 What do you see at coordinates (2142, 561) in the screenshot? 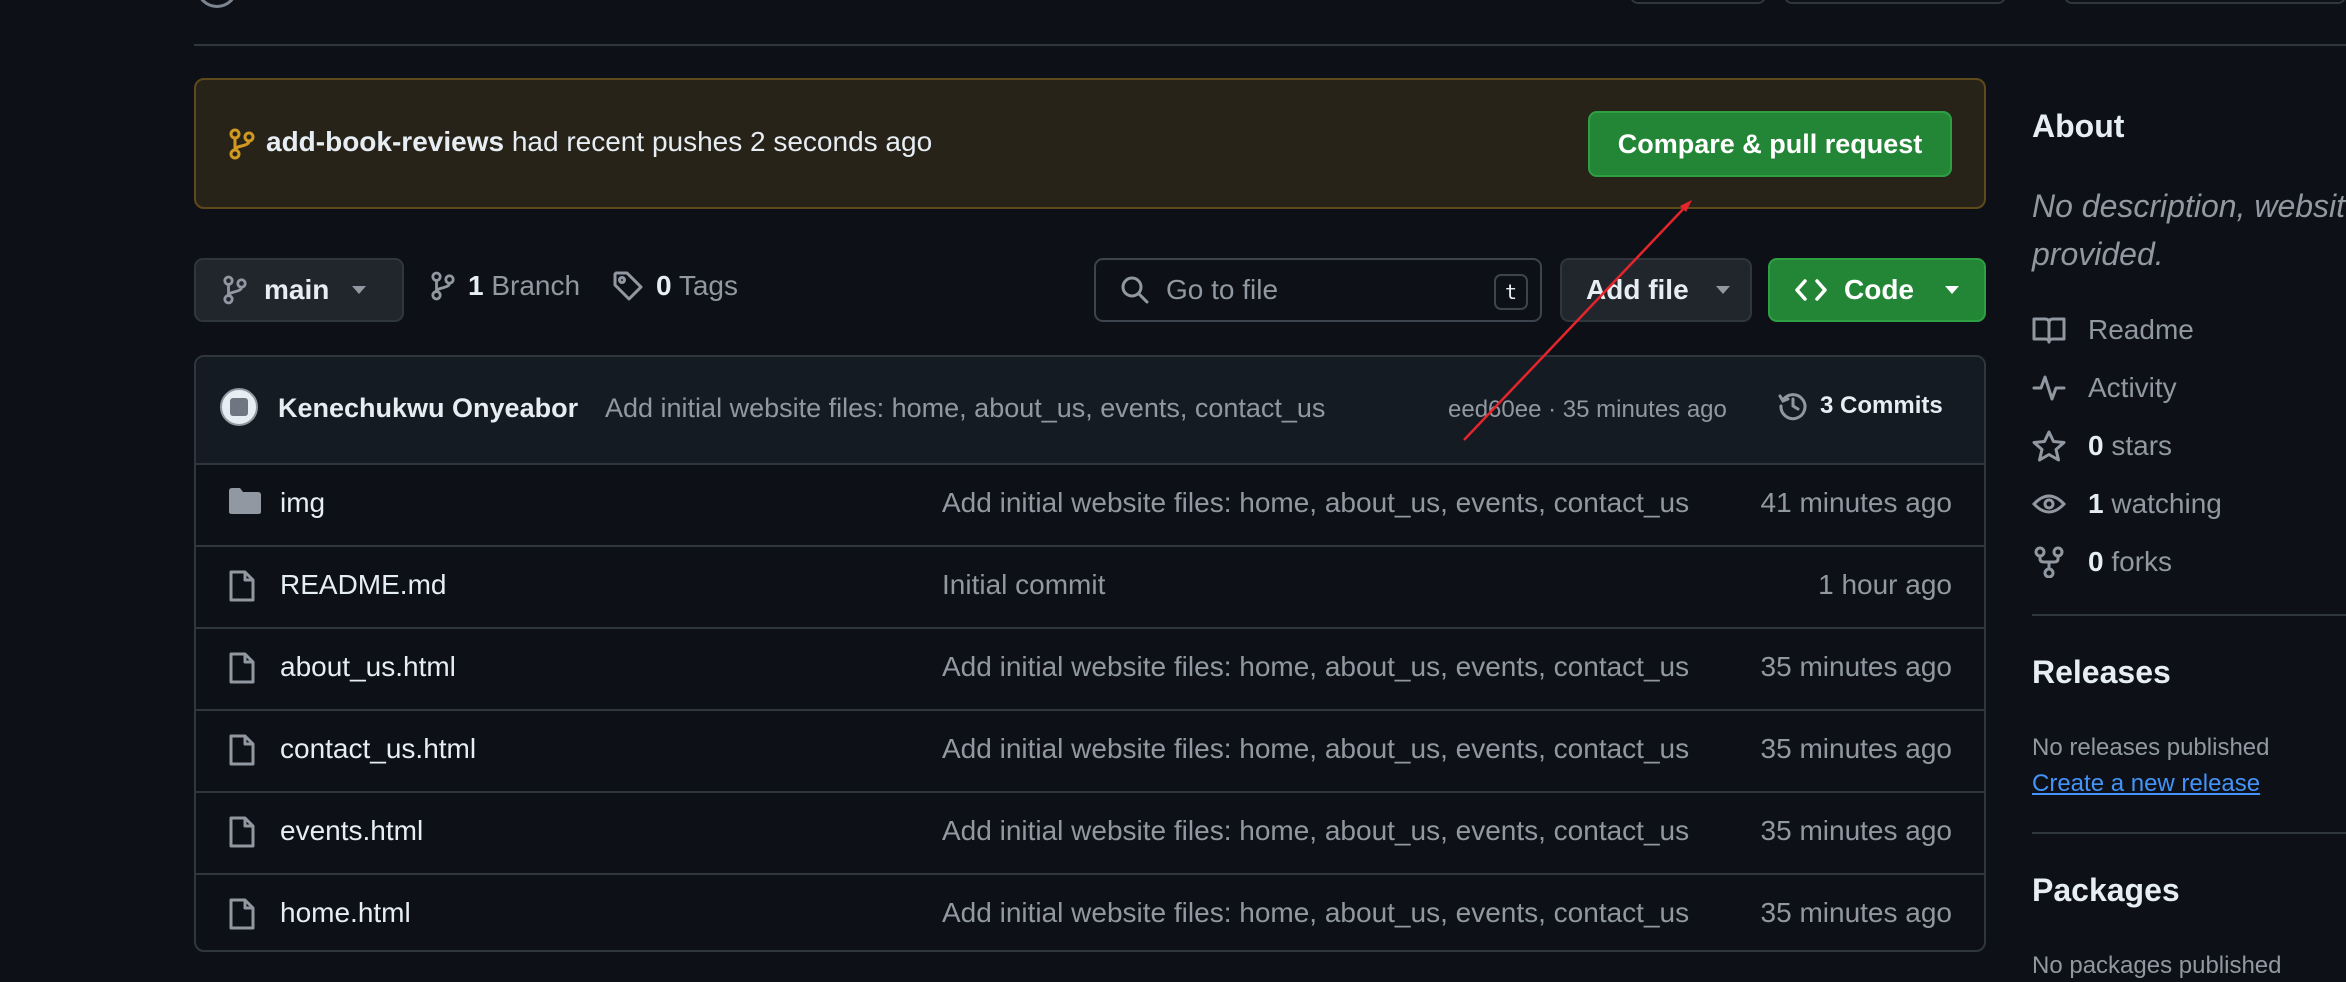
I see `forks-label: forks` at bounding box center [2142, 561].